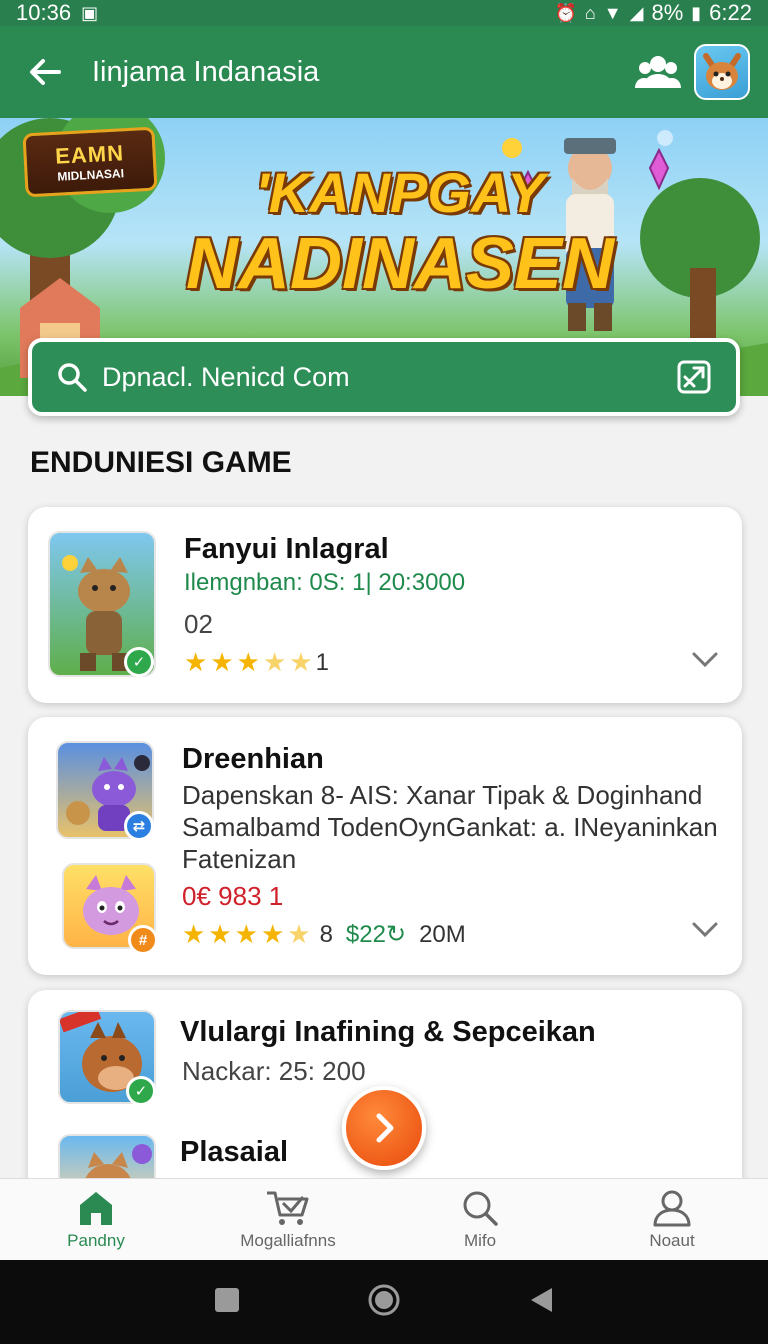 This screenshot has width=768, height=1344. I want to click on search-bar: Dpnacl. Nenicd Com, so click(384, 377).